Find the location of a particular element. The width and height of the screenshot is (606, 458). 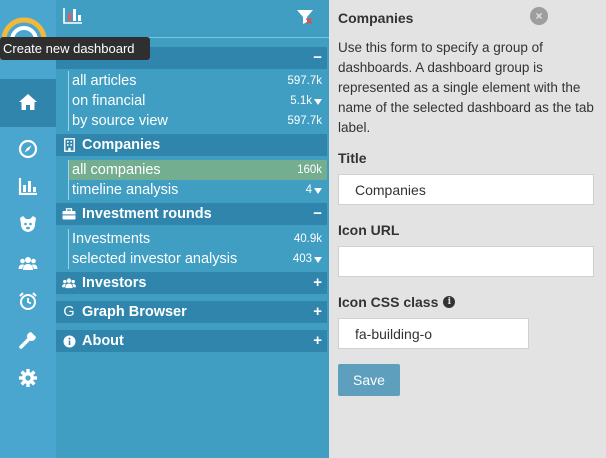

title-input: Companies is located at coordinates (466, 189).